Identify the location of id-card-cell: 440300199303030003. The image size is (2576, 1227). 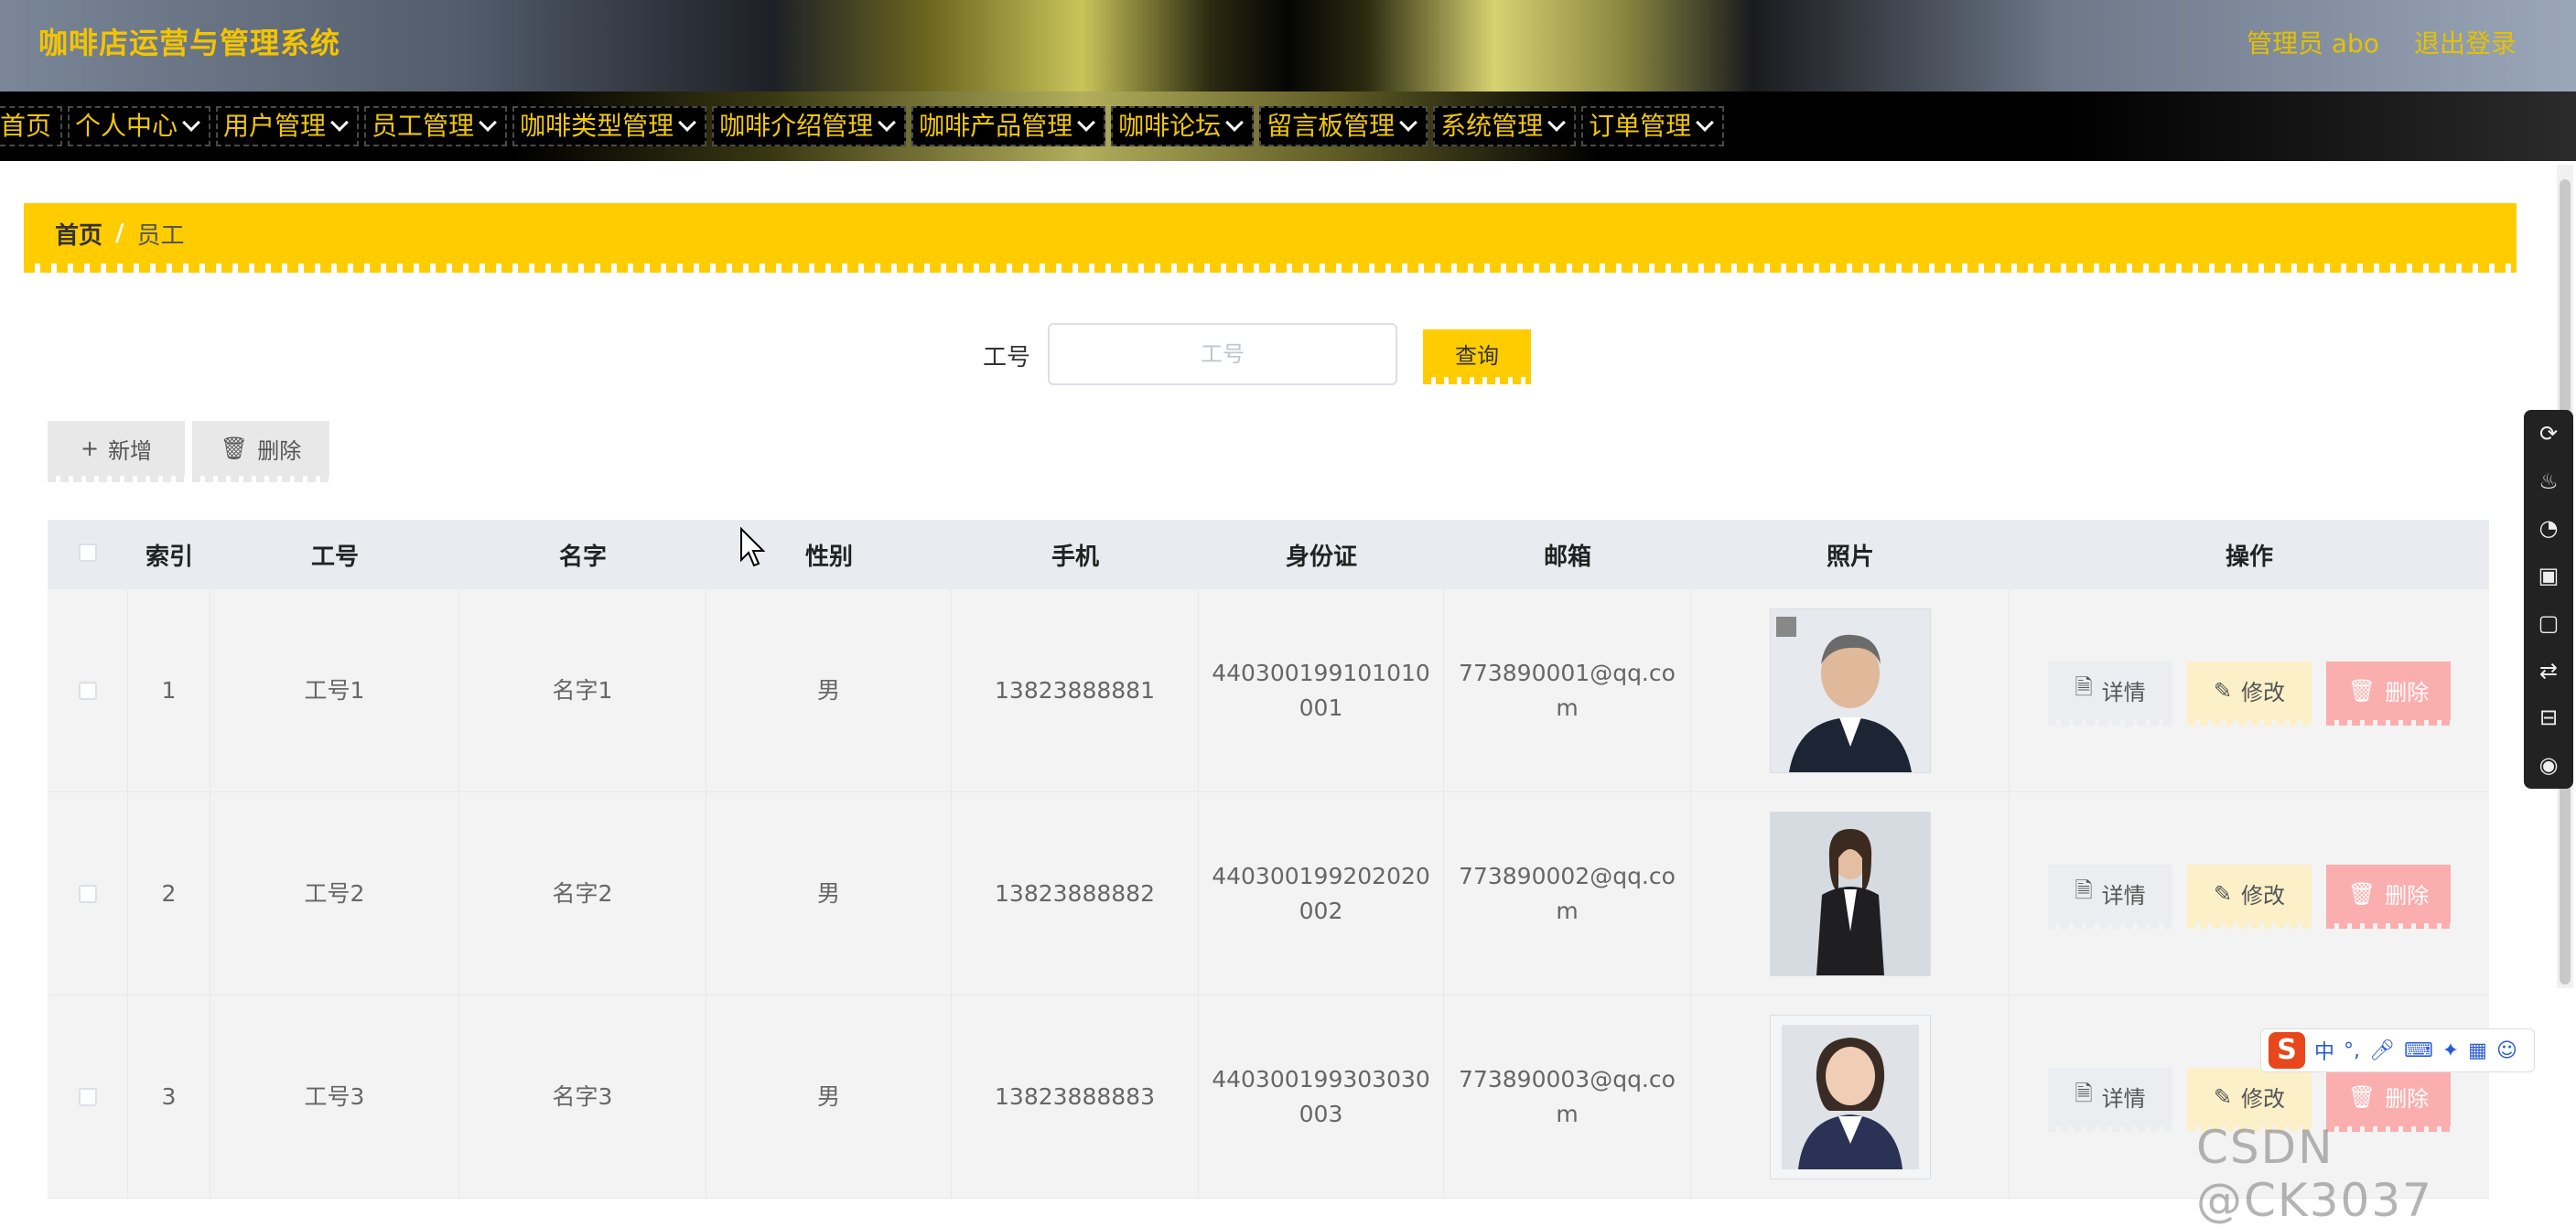
(1321, 1097).